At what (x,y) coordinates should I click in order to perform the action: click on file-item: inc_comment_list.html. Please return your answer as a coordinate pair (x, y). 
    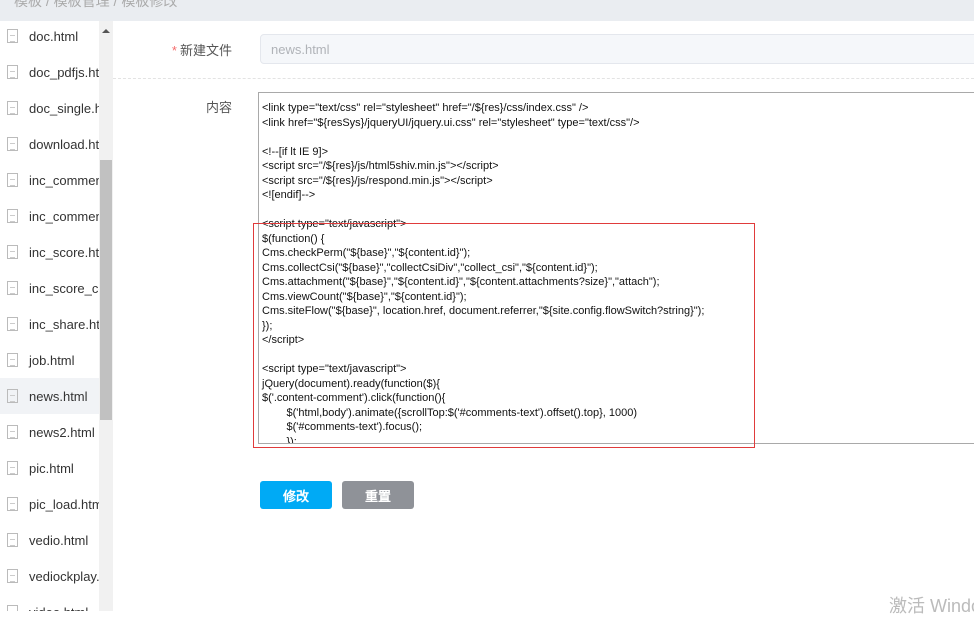
    Looking at the image, I should click on (49, 216).